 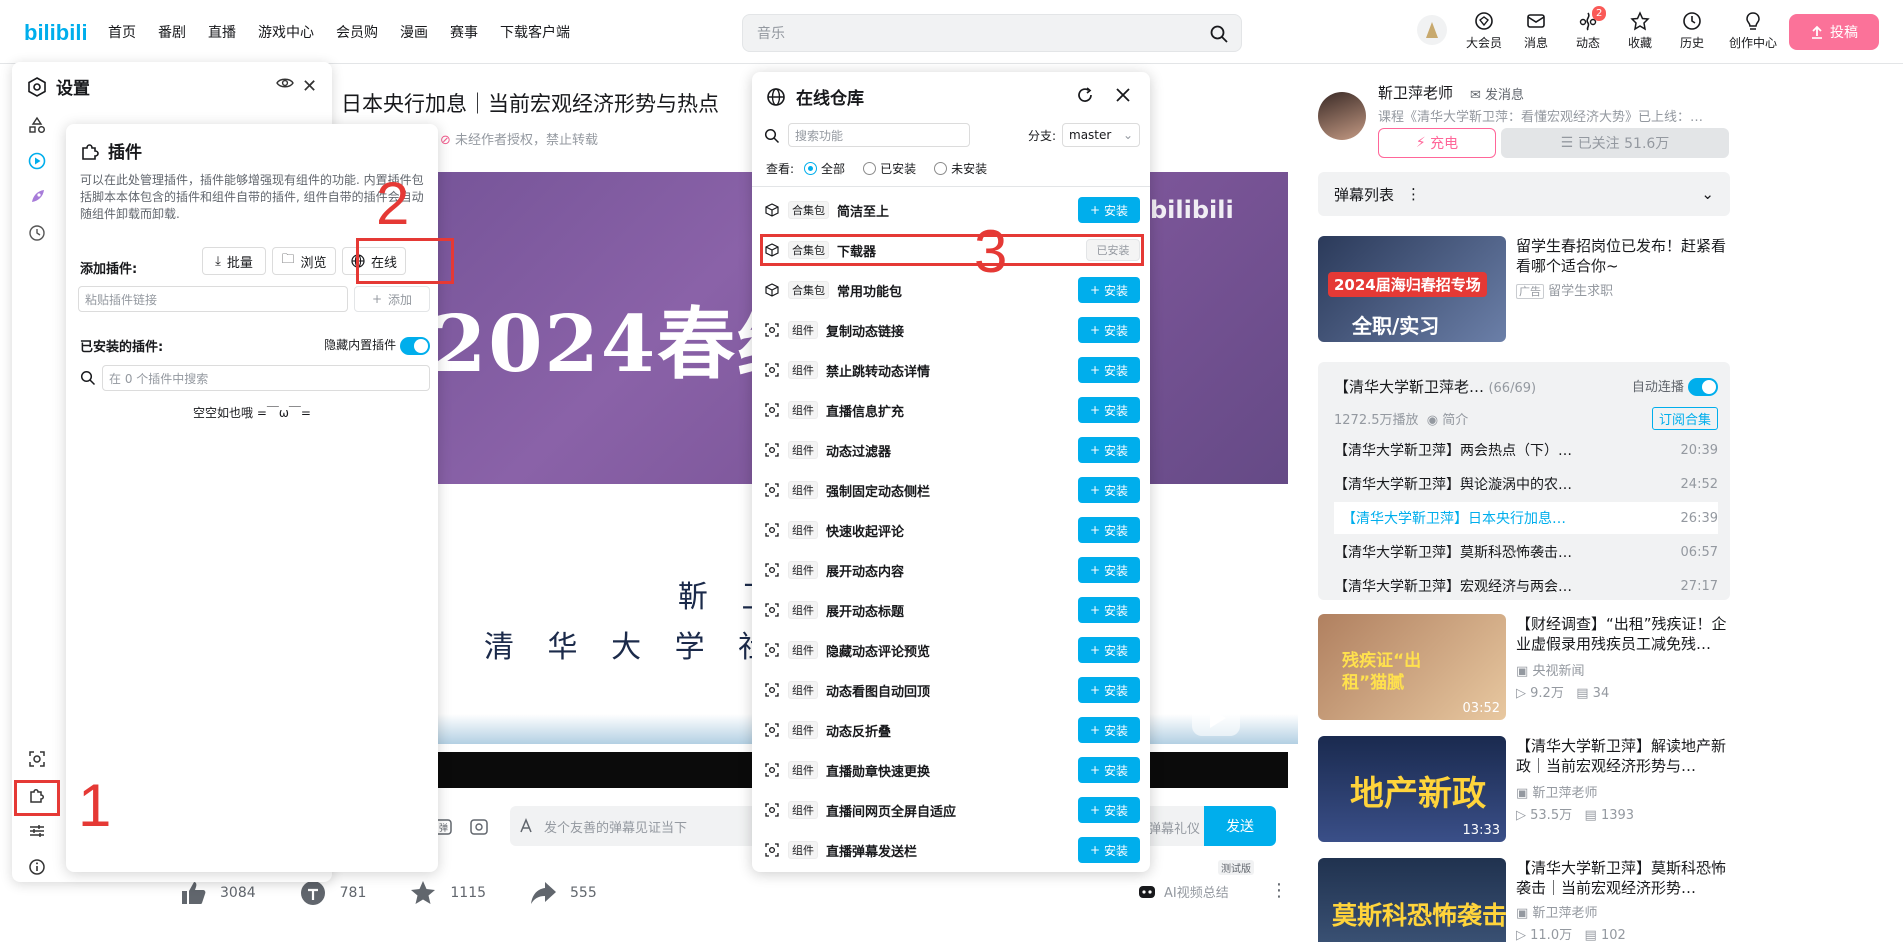 I want to click on warehouse-item: 组件 复制动态链接 + 安装, so click(x=952, y=330).